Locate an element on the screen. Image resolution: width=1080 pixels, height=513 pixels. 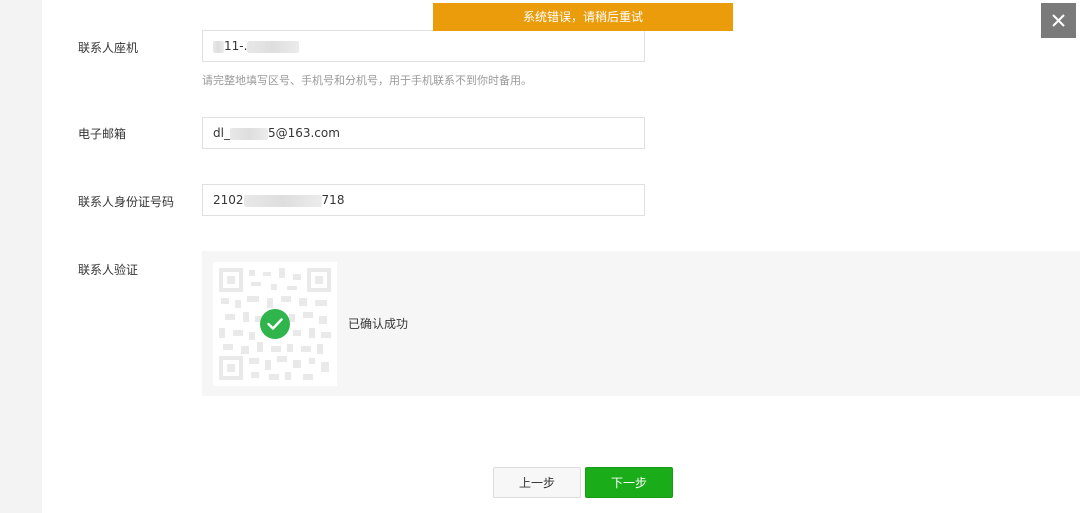
error-toast: 系统错误，请稍后重试 is located at coordinates (583, 17).